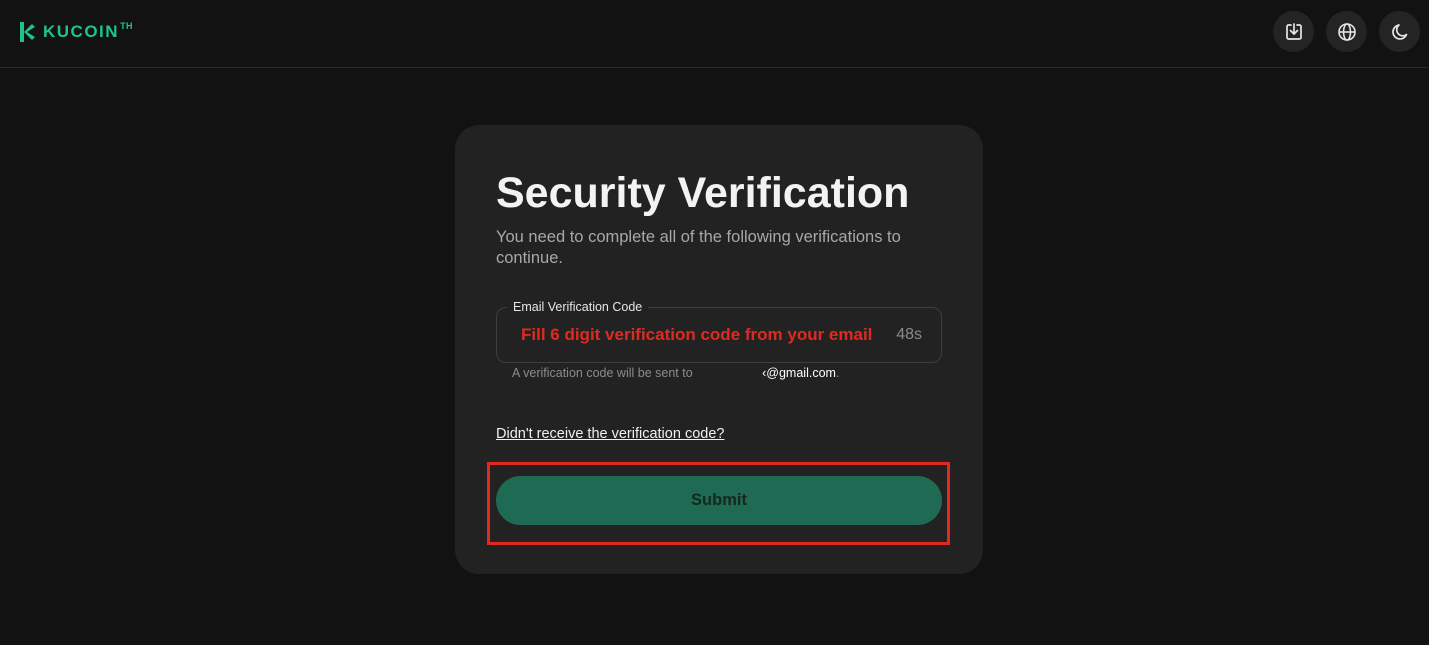  Describe the element at coordinates (909, 334) in the screenshot. I see `resend-countdown: 48s` at that location.